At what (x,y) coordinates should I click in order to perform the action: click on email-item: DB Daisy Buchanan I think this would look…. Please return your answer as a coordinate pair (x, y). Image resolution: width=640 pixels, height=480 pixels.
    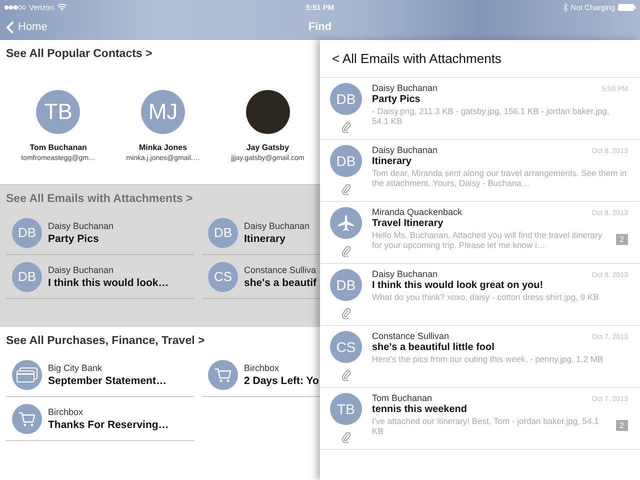
    Looking at the image, I should click on (100, 277).